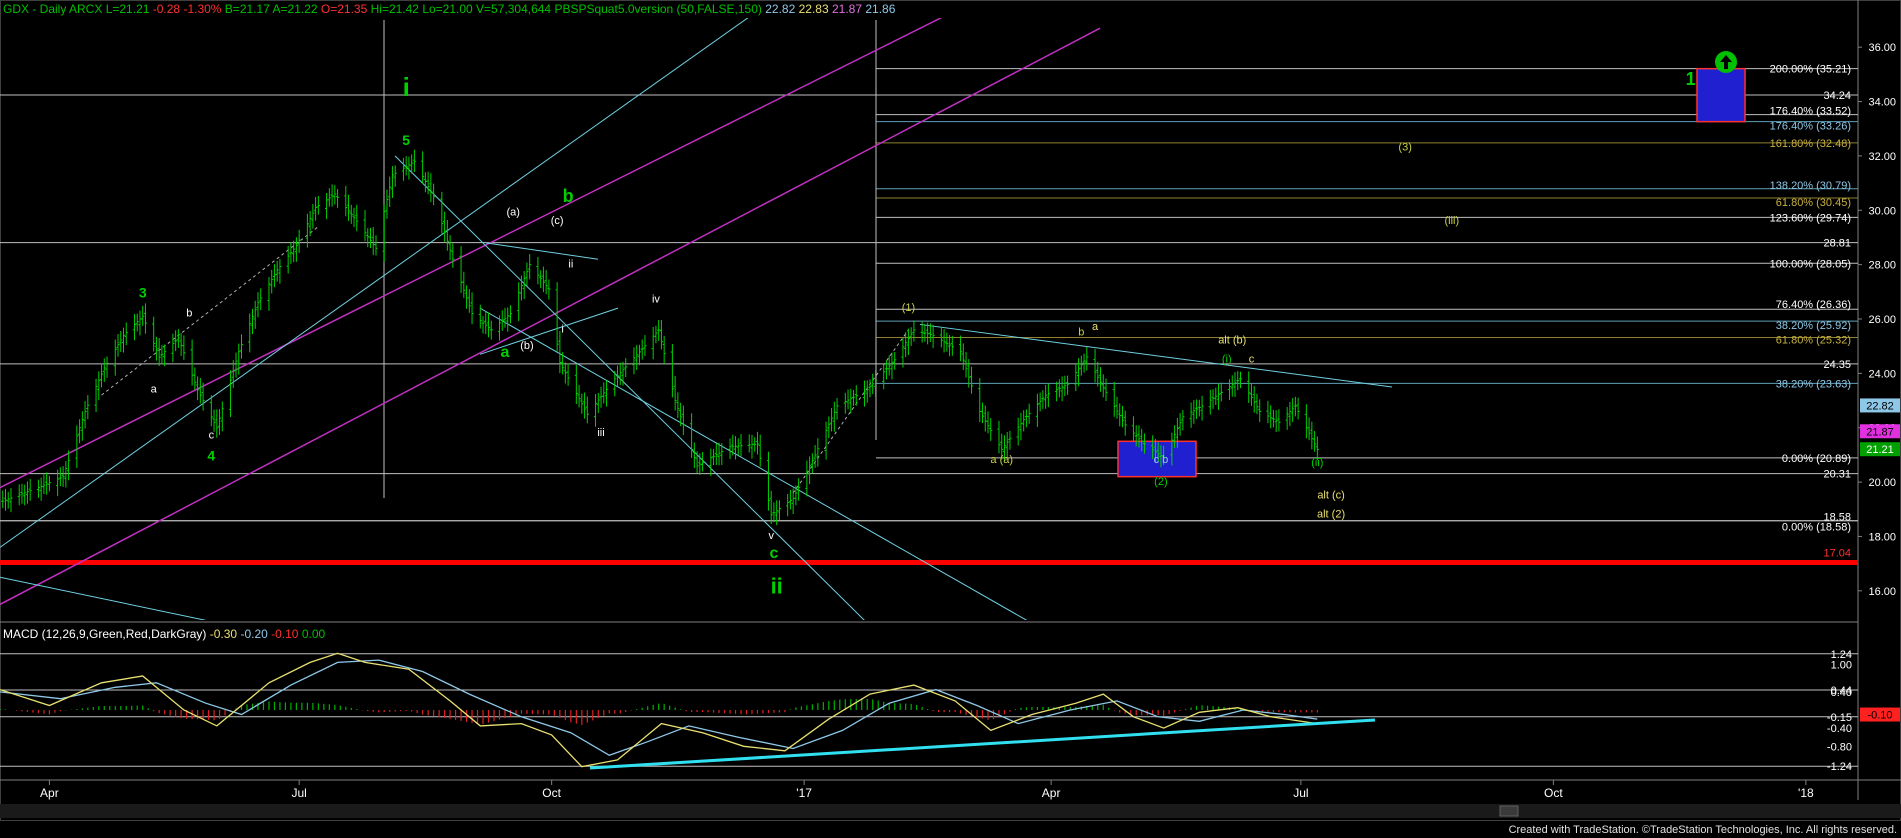 This screenshot has width=1901, height=838. I want to click on b-wave-line, so click(542, 251).